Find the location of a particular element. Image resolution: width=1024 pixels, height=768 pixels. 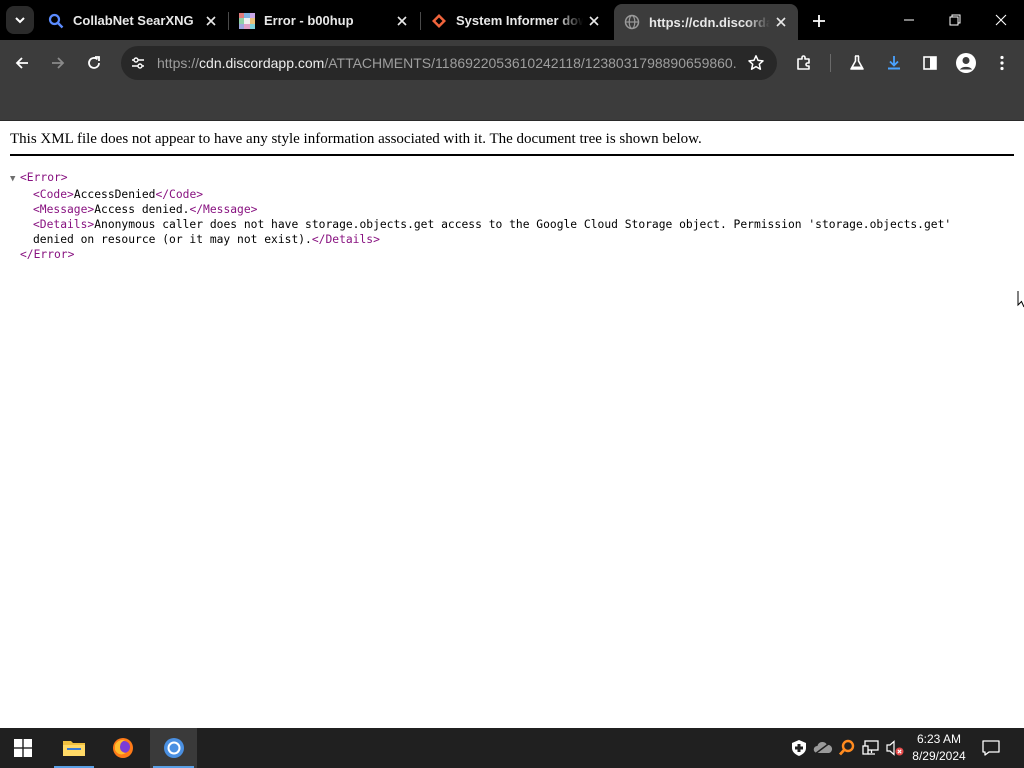

tab-title: System Informer dow is located at coordinates (519, 20).